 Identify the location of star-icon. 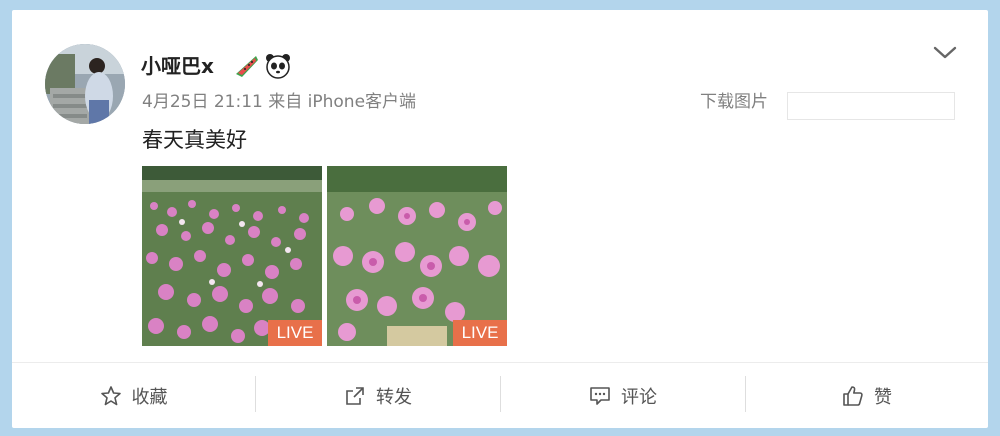
(111, 396).